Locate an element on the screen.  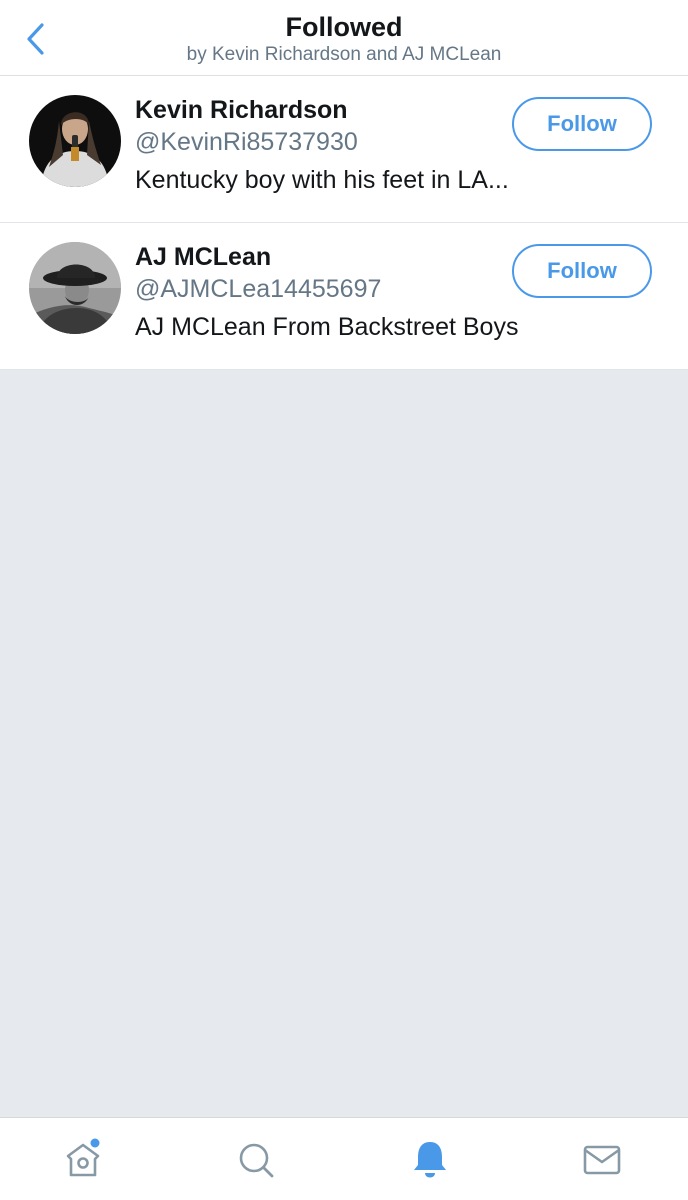
tab-search is located at coordinates (256, 1160).